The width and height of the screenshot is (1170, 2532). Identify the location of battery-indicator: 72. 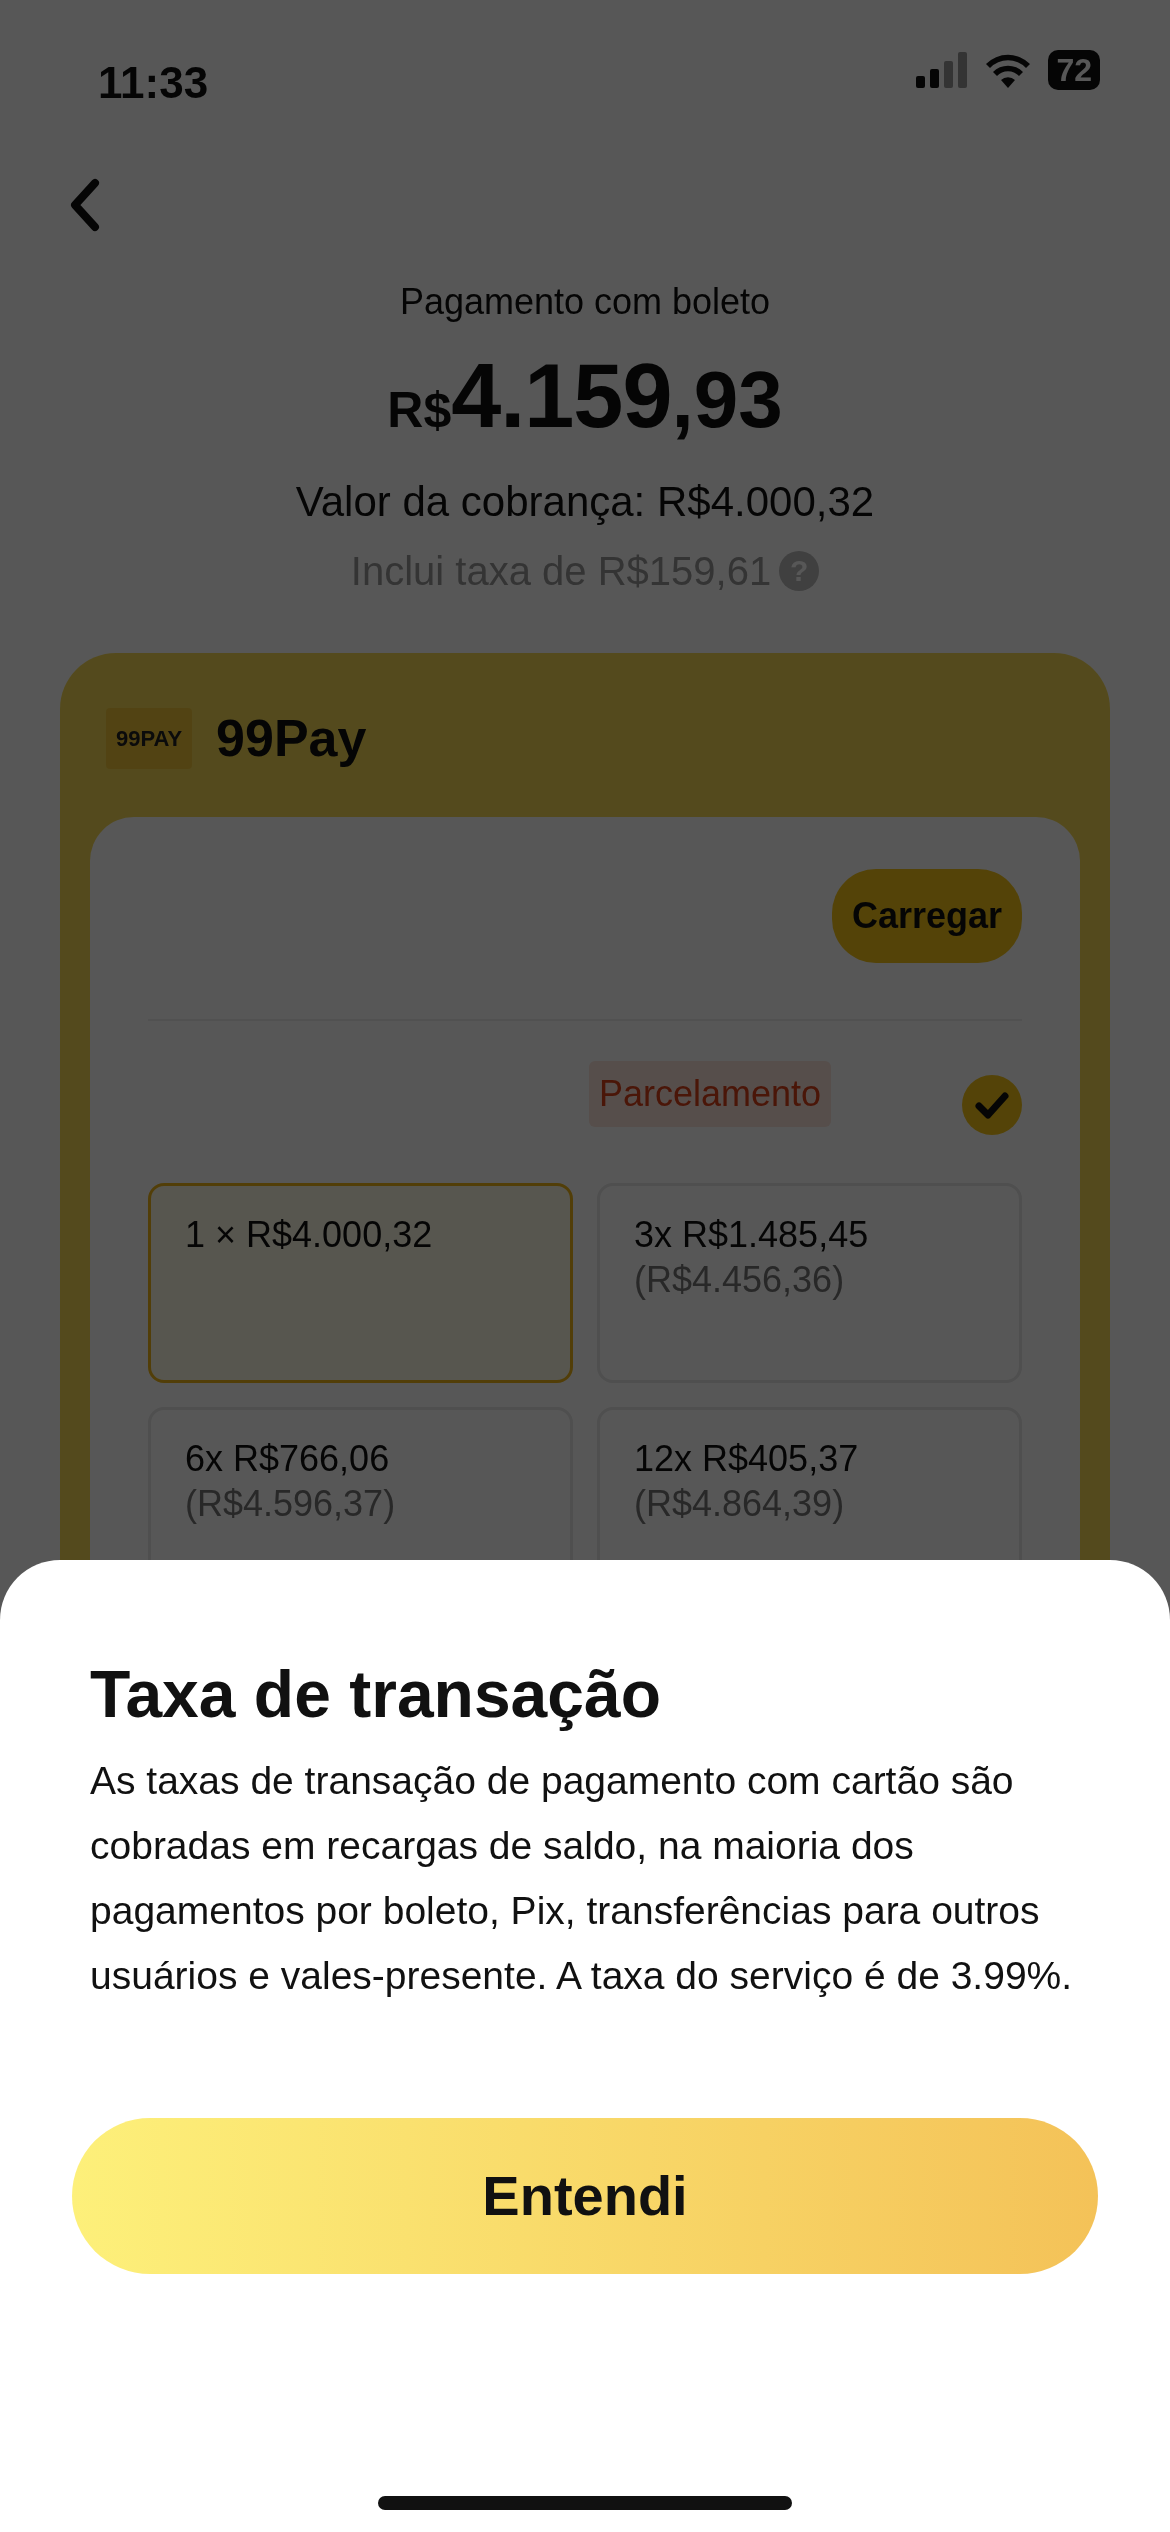
(1074, 70).